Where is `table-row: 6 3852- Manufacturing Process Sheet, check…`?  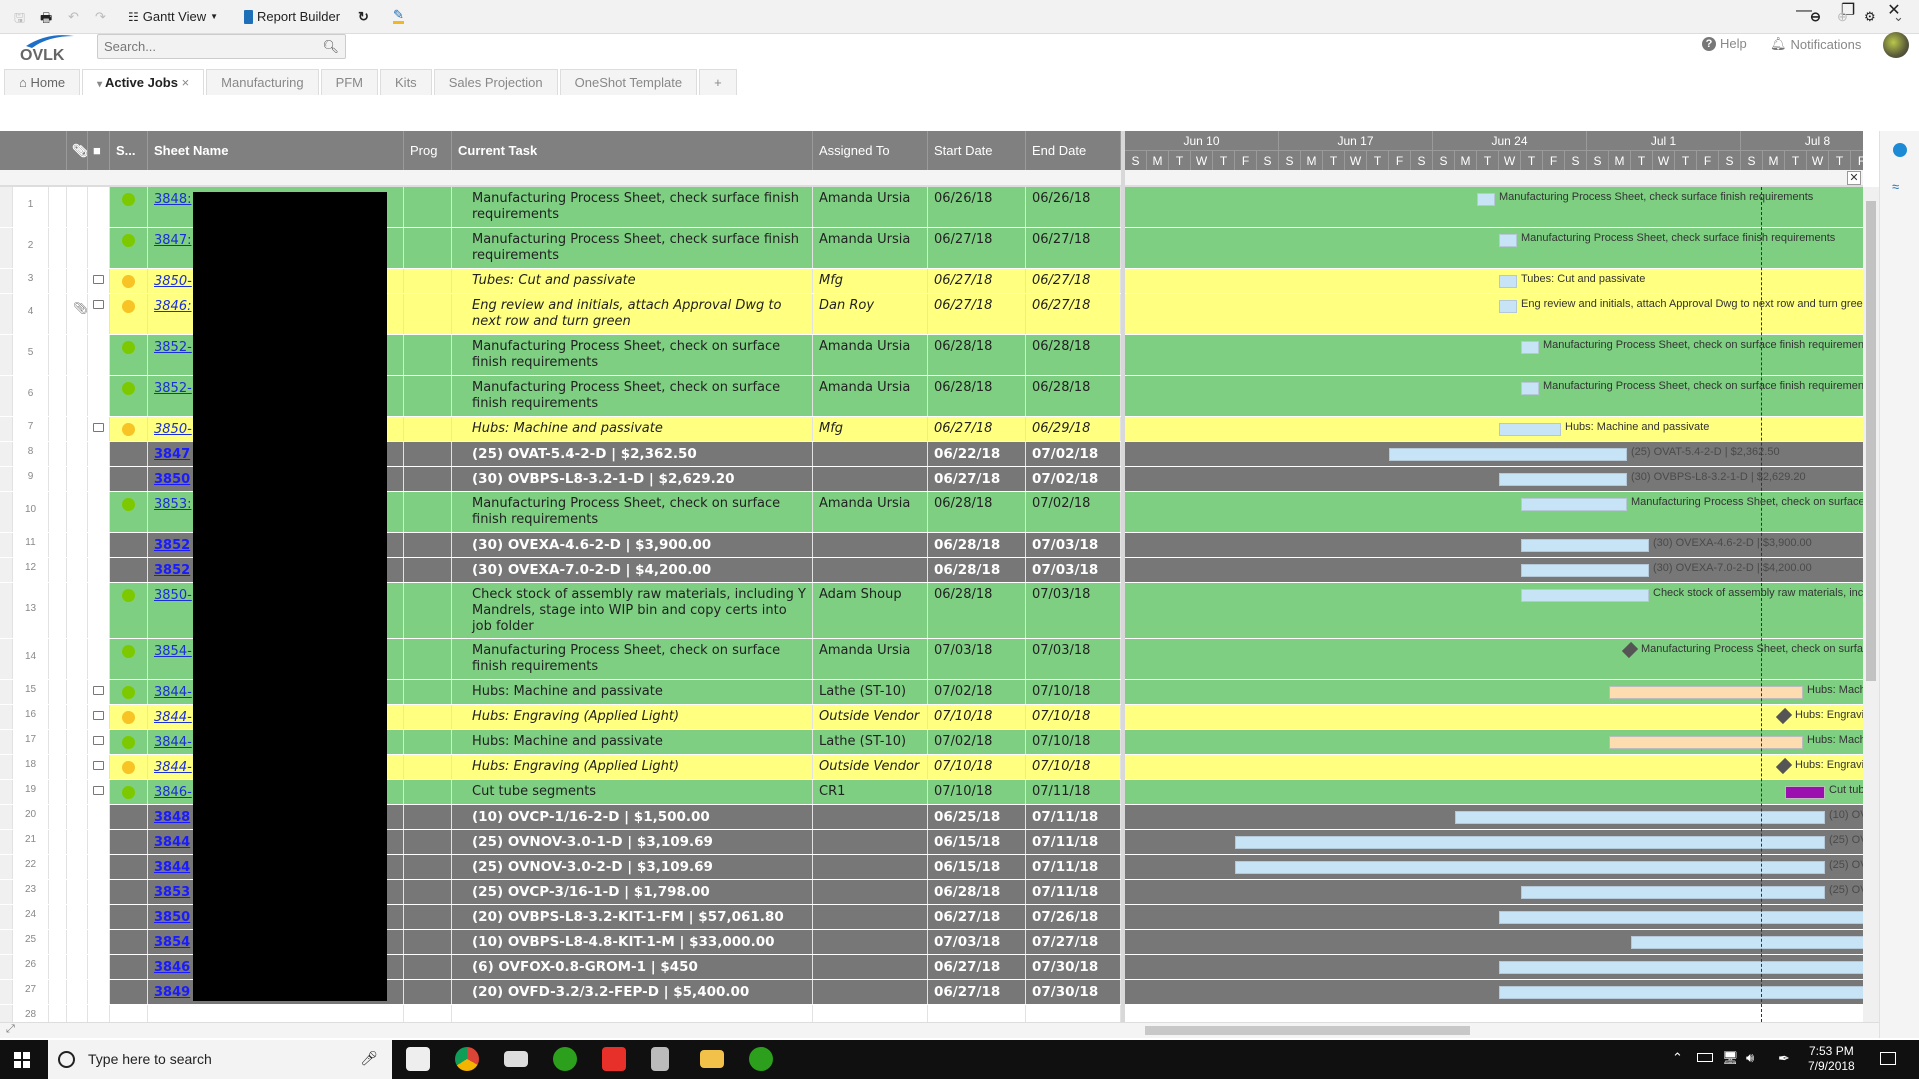
table-row: 6 3852- Manufacturing Process Sheet, check… is located at coordinates (560, 396).